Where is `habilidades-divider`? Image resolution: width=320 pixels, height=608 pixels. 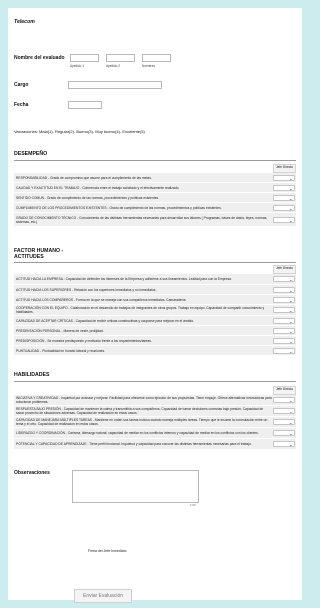
habilidades-divider is located at coordinates (155, 381).